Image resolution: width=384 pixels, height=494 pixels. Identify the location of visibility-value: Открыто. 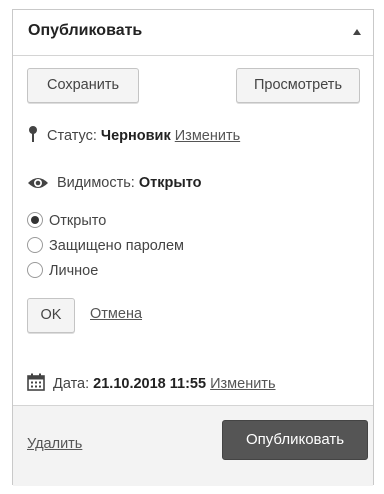
(170, 183).